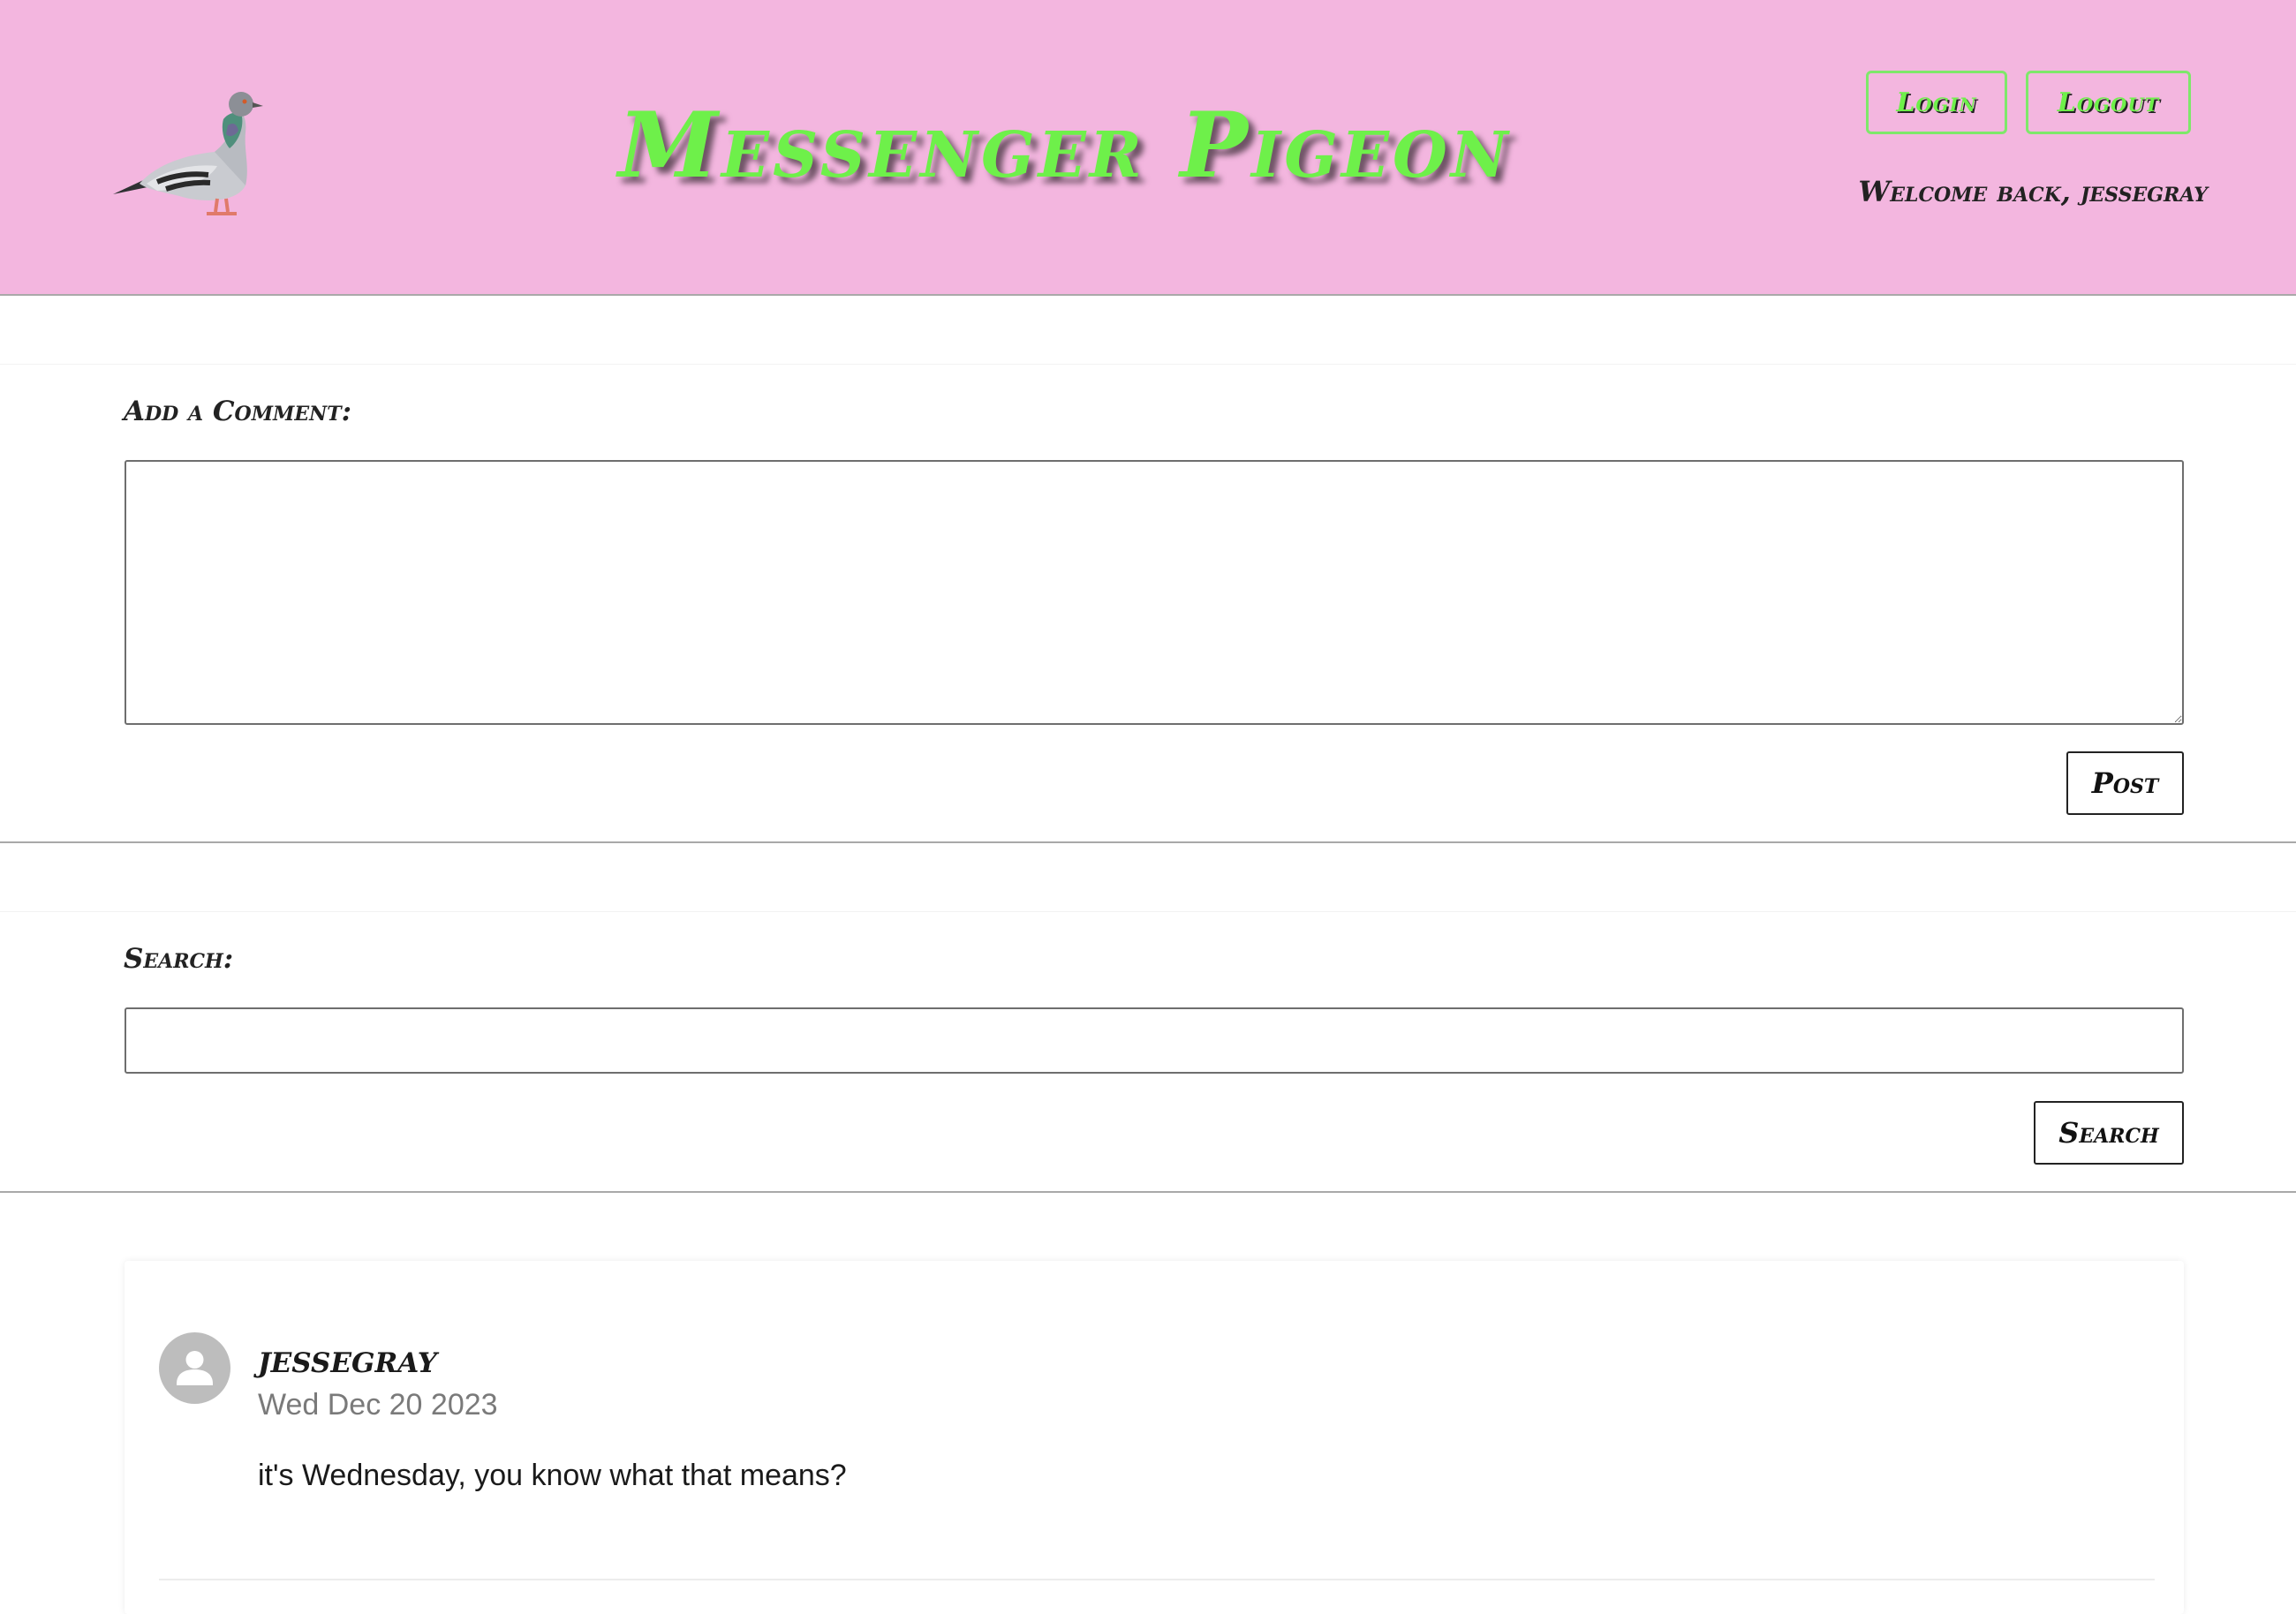 Image resolution: width=2296 pixels, height=1614 pixels. What do you see at coordinates (2109, 1133) in the screenshot?
I see `search-button: Search` at bounding box center [2109, 1133].